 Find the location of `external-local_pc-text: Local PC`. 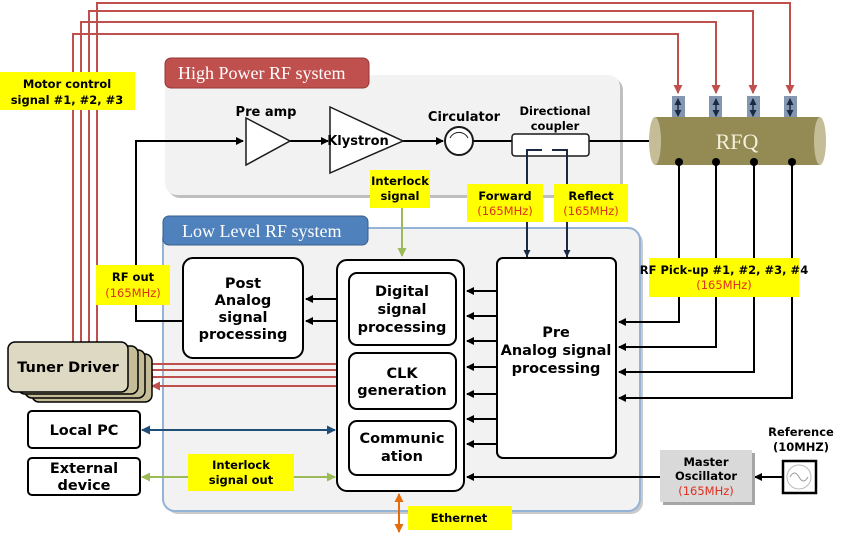

external-local_pc-text: Local PC is located at coordinates (84, 431).